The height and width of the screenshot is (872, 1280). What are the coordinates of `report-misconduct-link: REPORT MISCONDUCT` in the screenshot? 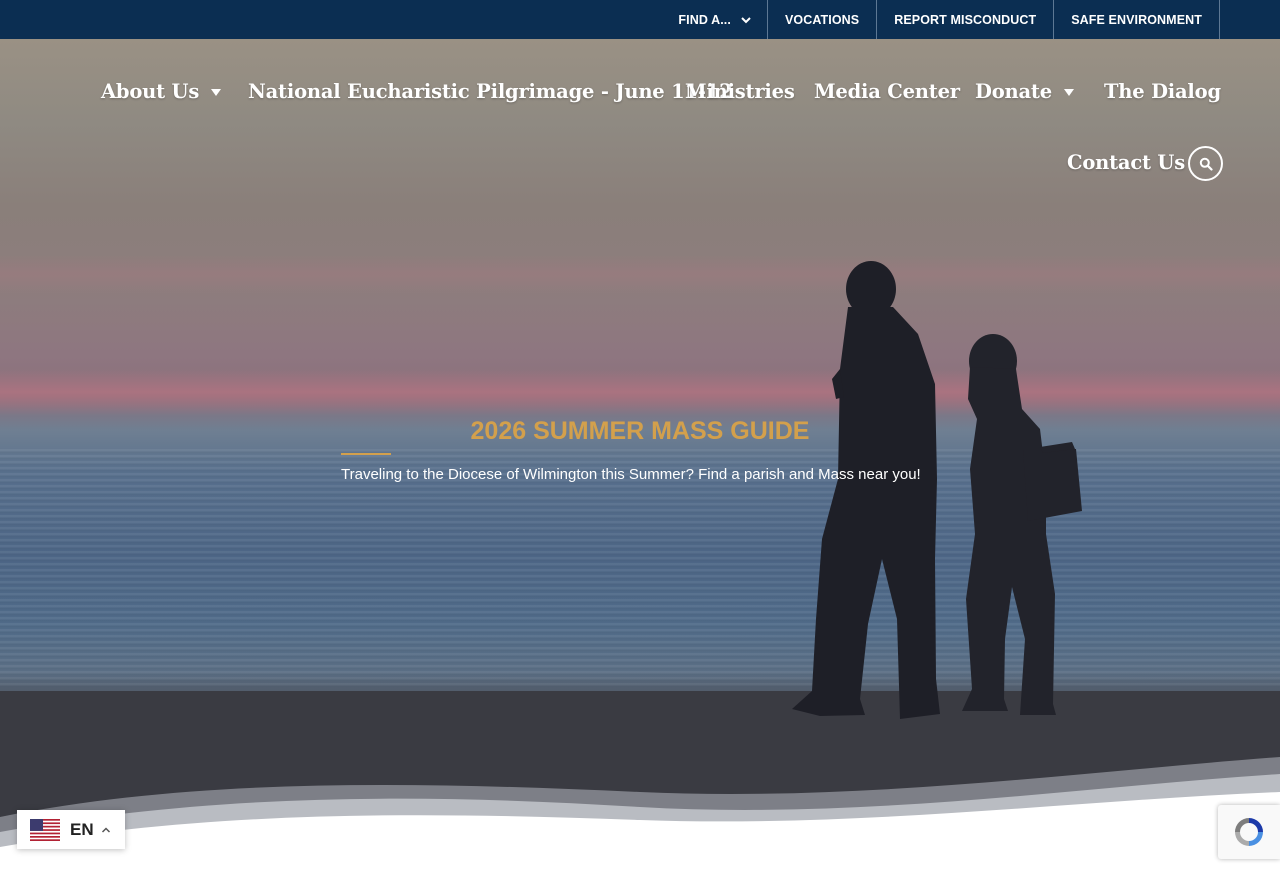 It's located at (966, 19).